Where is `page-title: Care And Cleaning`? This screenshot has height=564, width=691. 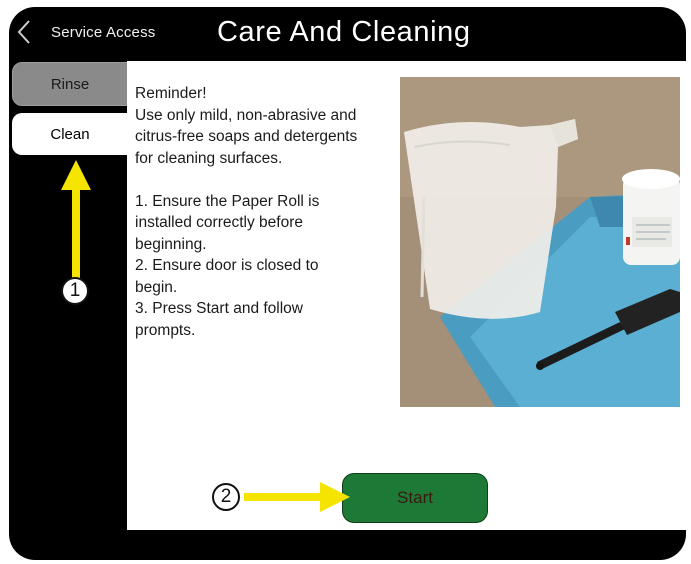
page-title: Care And Cleaning is located at coordinates (344, 32).